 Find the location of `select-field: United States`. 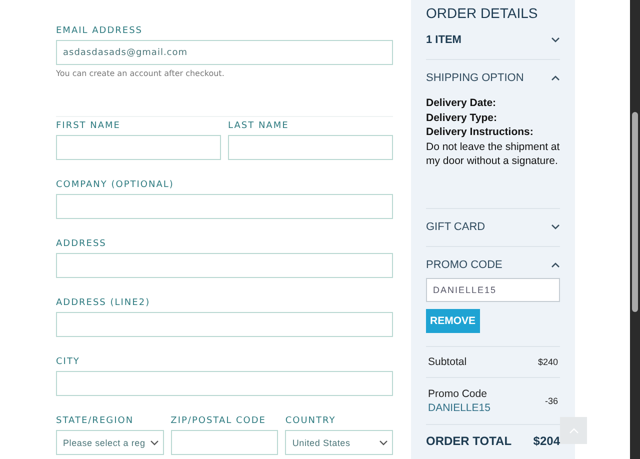

select-field: United States is located at coordinates (339, 442).